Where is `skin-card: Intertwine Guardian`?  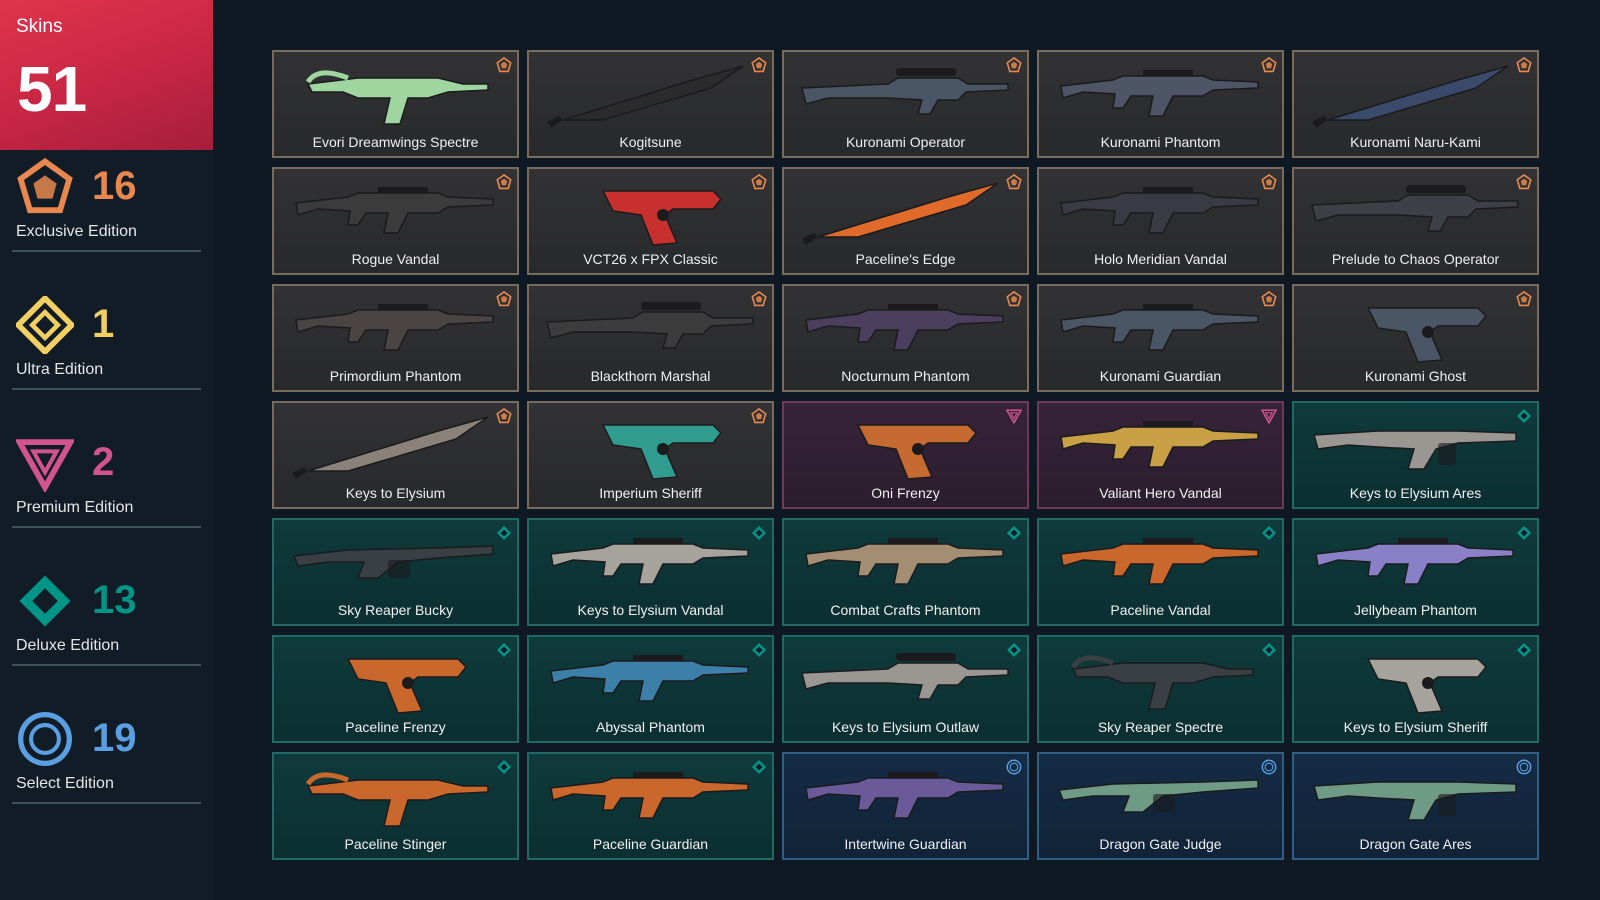 skin-card: Intertwine Guardian is located at coordinates (905, 806).